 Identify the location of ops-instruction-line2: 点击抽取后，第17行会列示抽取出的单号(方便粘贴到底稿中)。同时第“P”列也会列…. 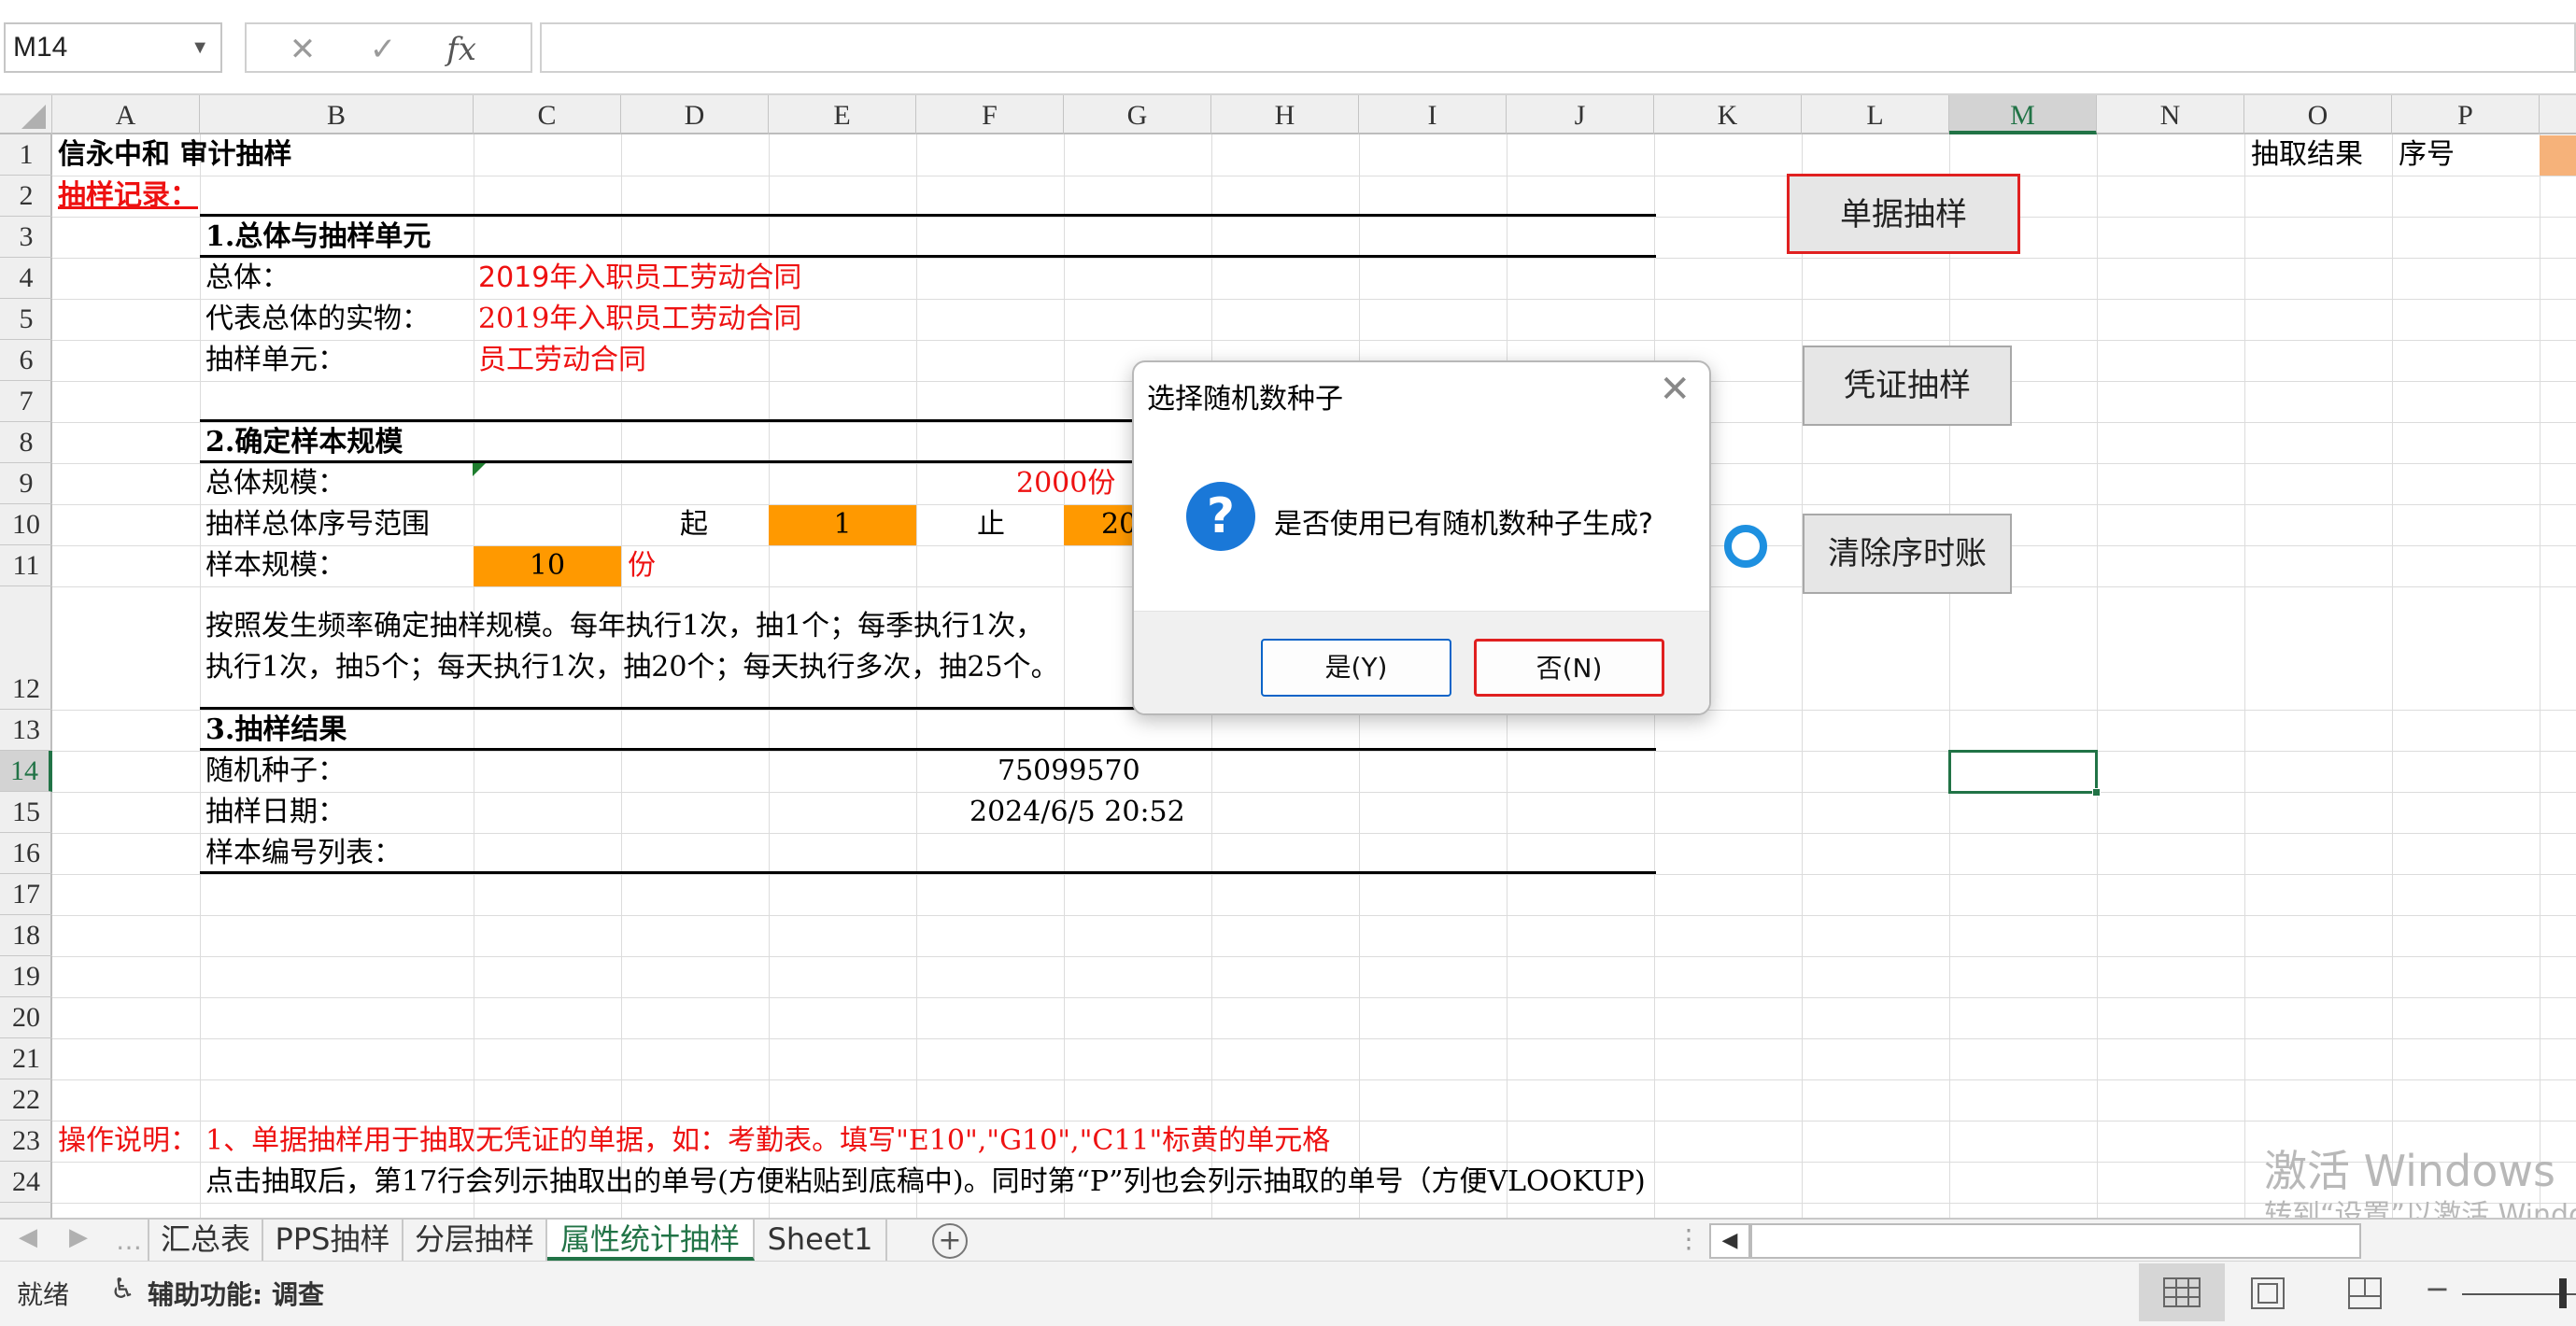
(925, 1181).